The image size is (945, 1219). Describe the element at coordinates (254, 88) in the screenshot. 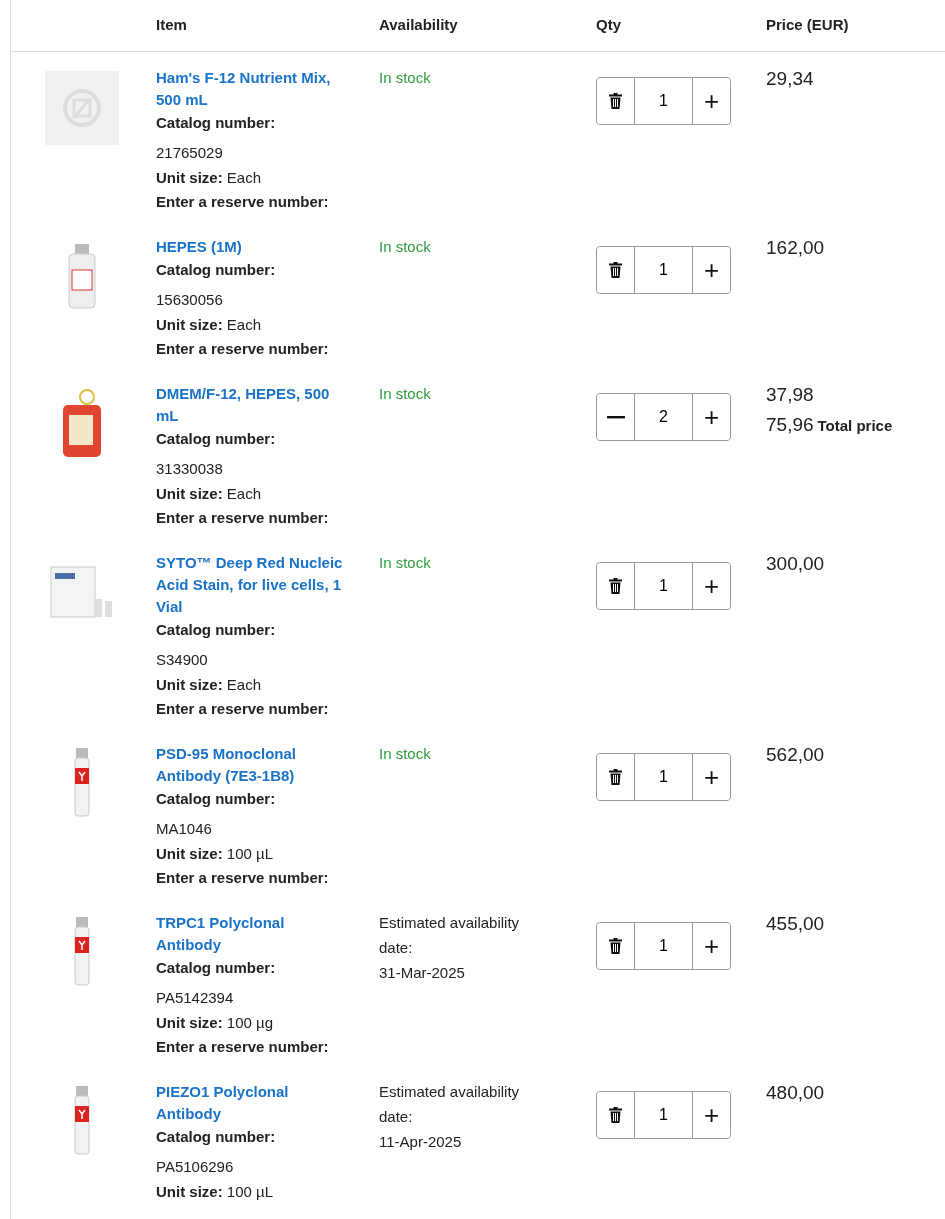

I see `product-link: Ham's F-12 Nutrient Mix, 500 mL` at that location.